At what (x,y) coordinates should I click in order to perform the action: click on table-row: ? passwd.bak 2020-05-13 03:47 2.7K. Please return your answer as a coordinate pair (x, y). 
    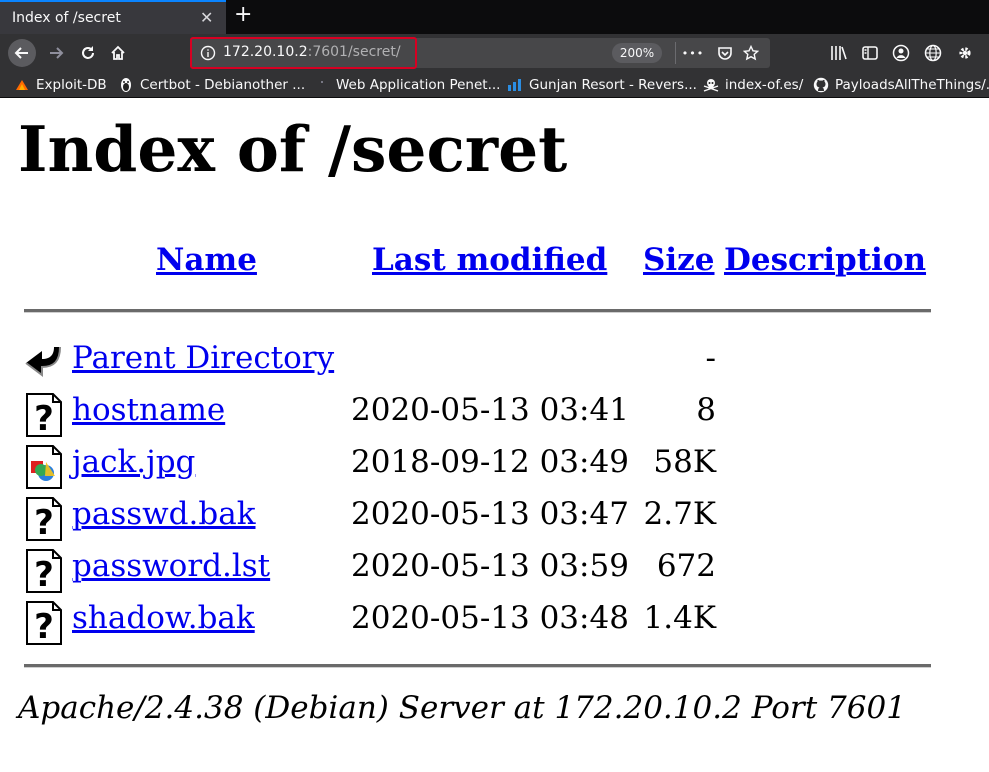
    Looking at the image, I should click on (494, 522).